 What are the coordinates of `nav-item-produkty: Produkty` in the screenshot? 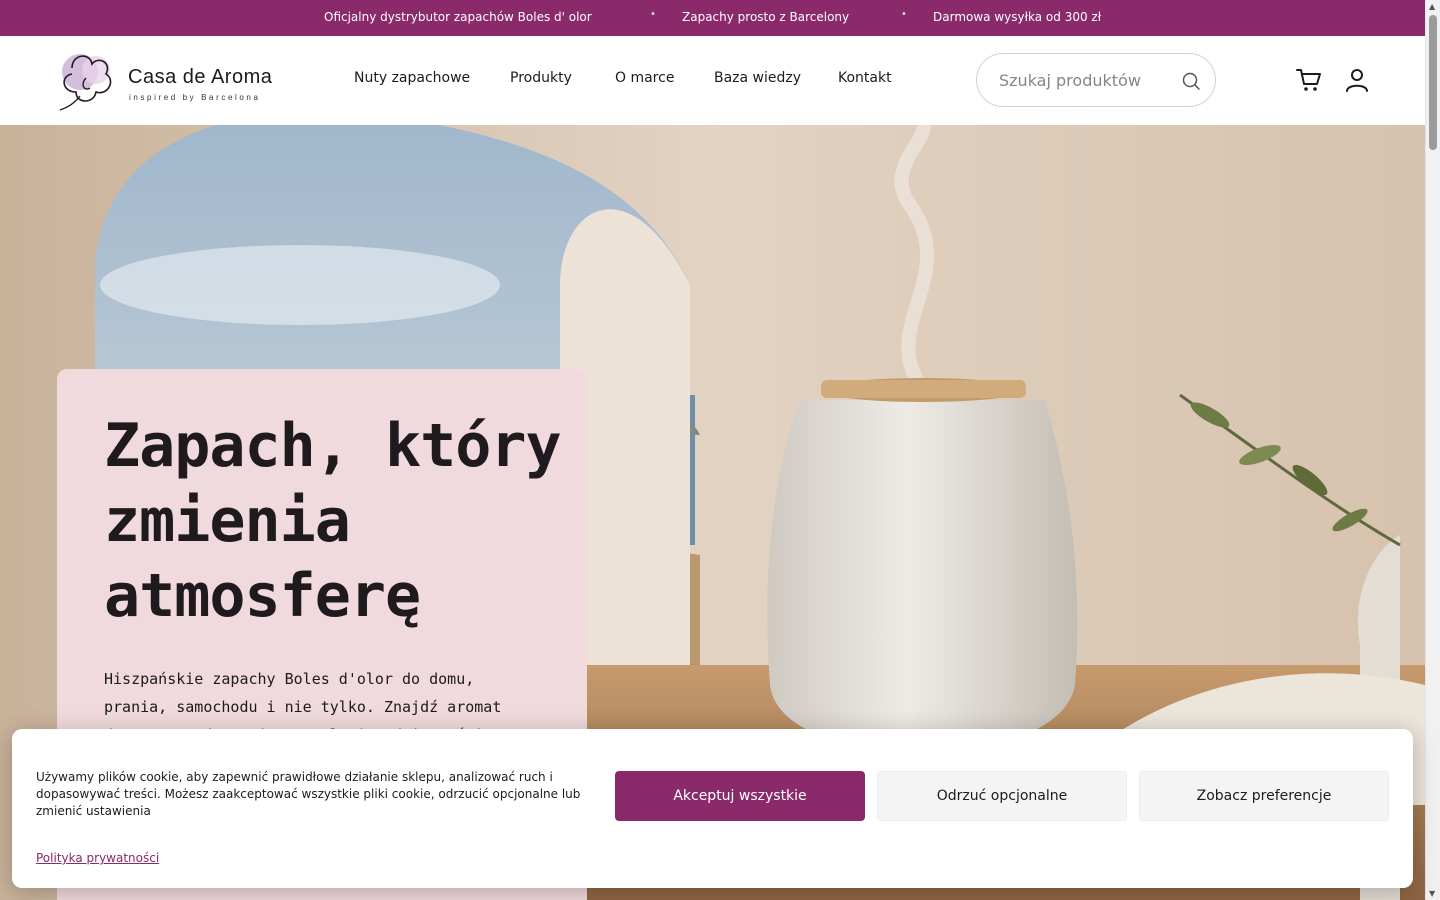 It's located at (541, 78).